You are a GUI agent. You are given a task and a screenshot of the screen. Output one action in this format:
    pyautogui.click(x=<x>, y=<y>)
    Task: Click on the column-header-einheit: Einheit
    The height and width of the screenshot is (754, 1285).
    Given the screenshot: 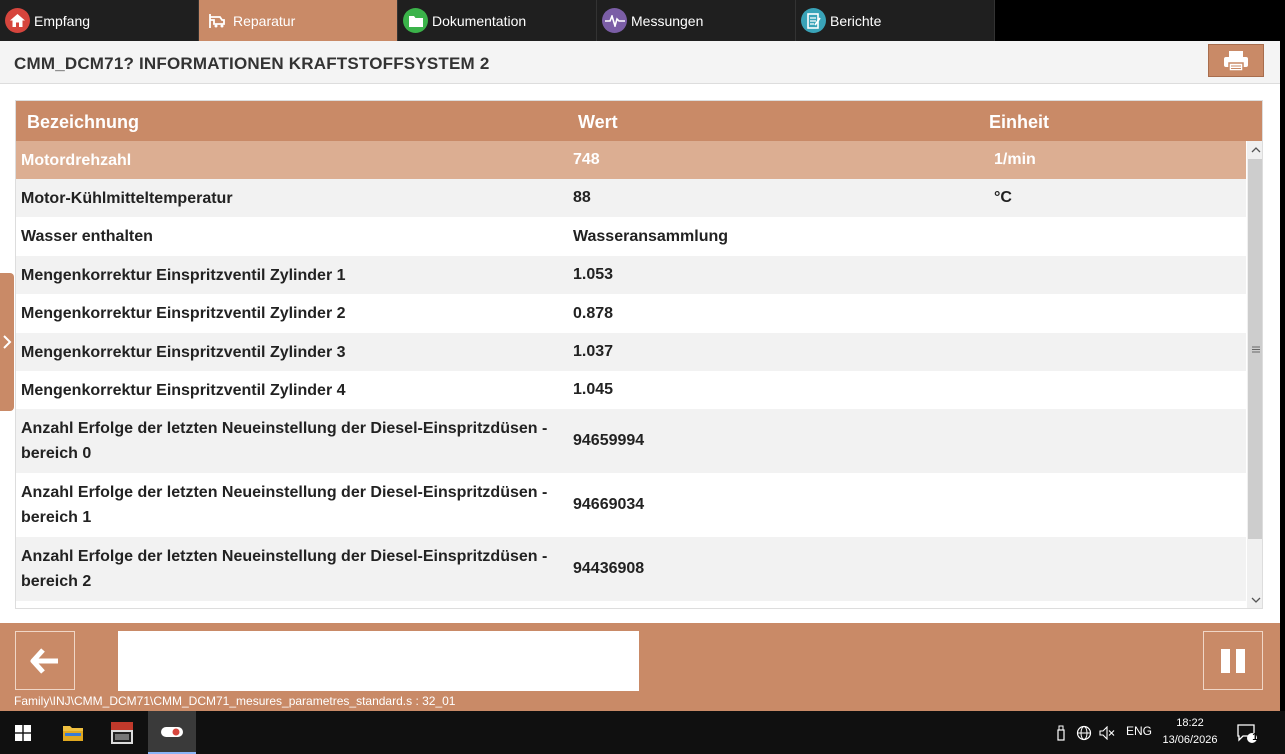 What is the action you would take?
    pyautogui.click(x=1019, y=122)
    